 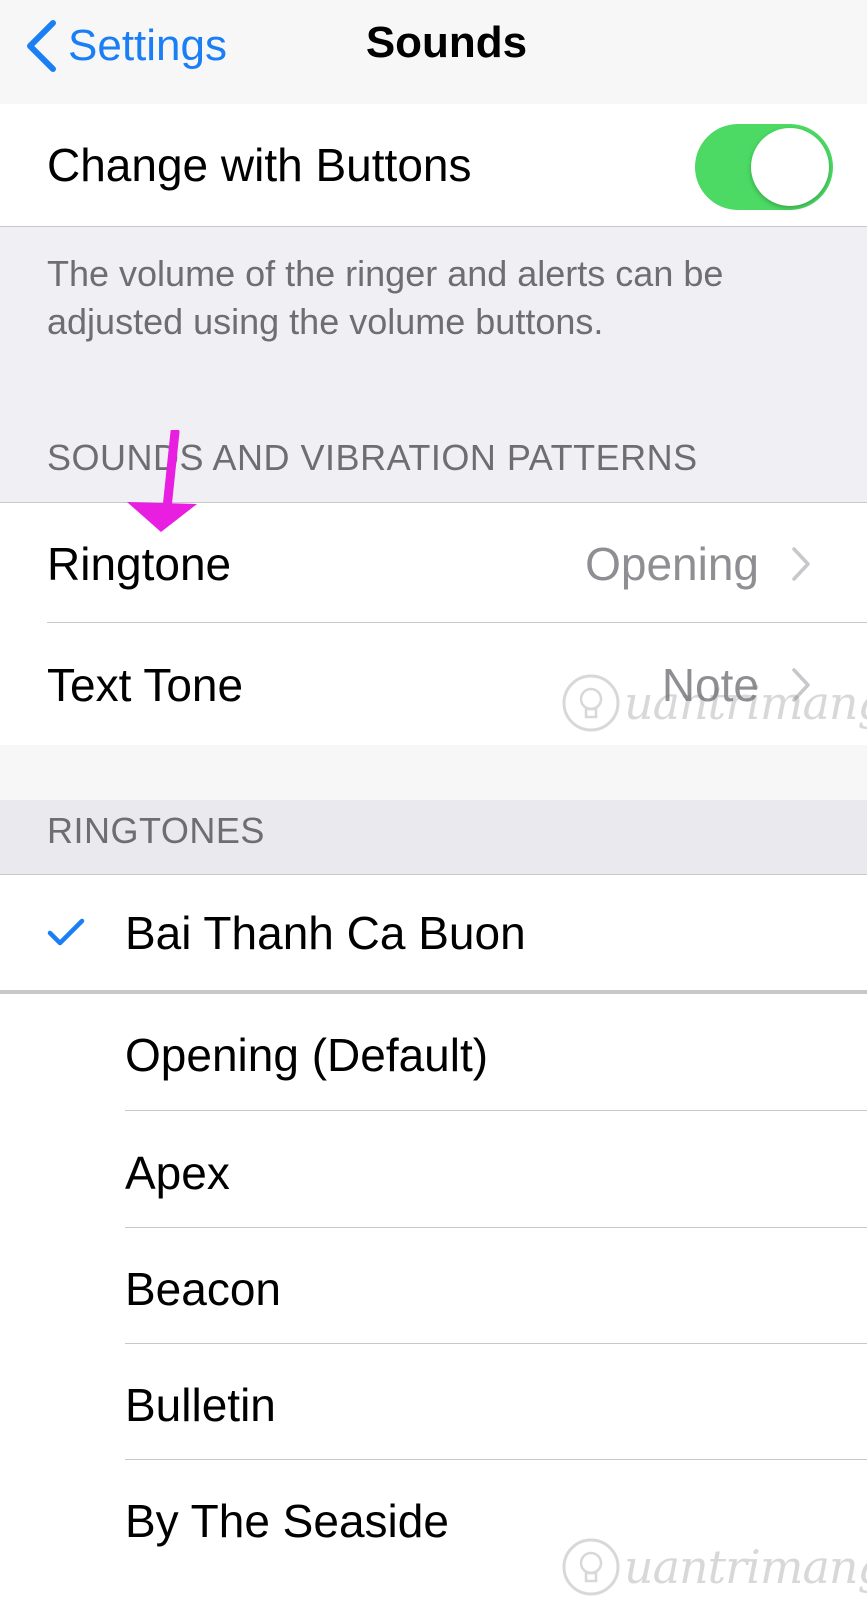 What do you see at coordinates (287, 1521) in the screenshot?
I see `ringtone-list-item: By The Seaside` at bounding box center [287, 1521].